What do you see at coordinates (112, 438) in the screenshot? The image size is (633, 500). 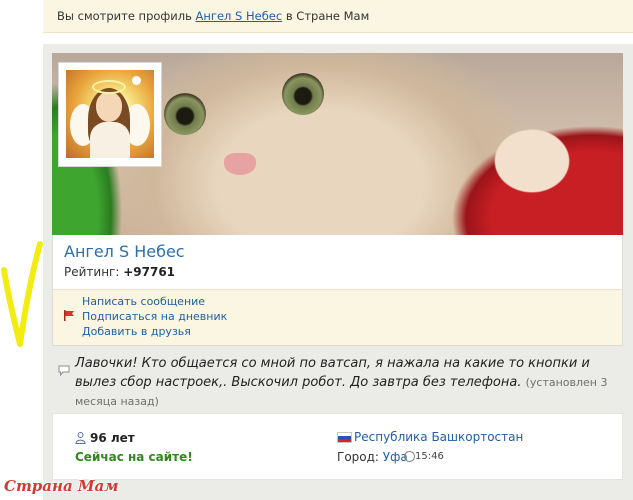 I see `age: 96 лет` at bounding box center [112, 438].